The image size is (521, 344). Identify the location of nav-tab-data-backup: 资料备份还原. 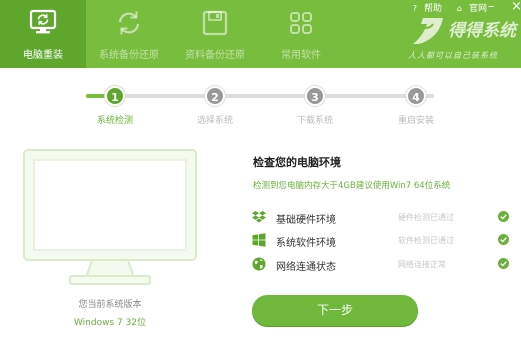
(215, 34).